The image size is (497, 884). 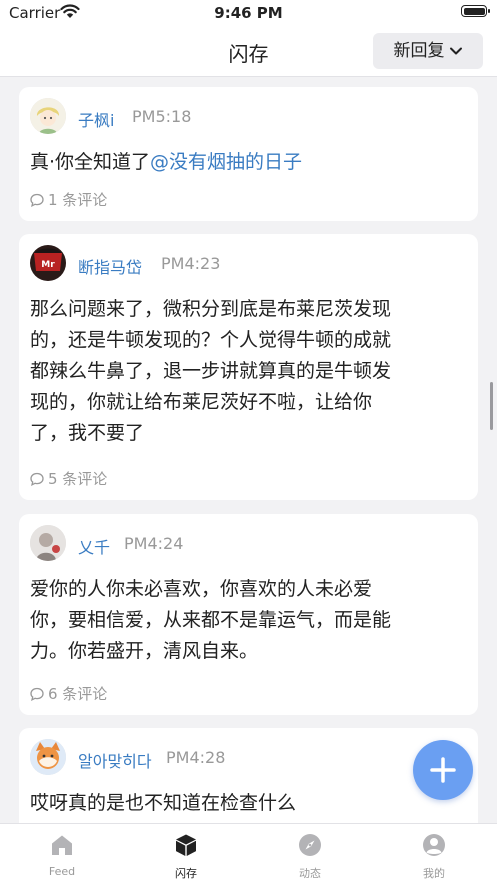 I want to click on comment-count: 5 条评论, so click(x=68, y=478).